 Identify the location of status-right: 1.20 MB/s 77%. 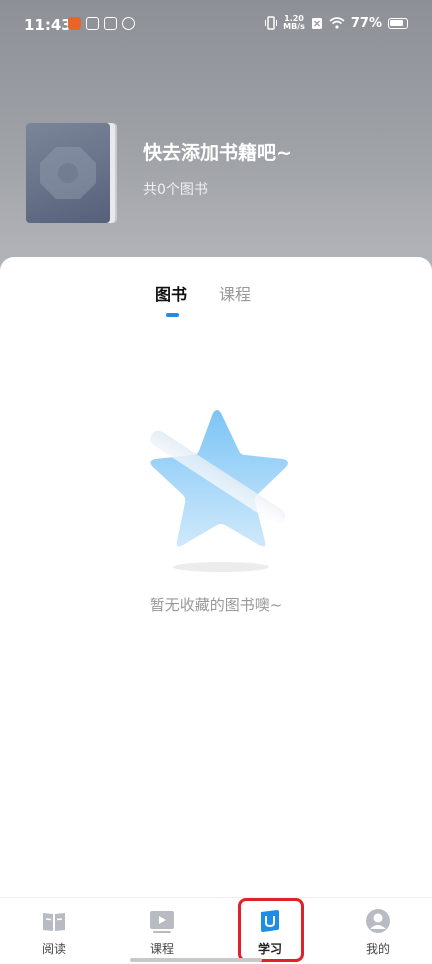
(336, 23).